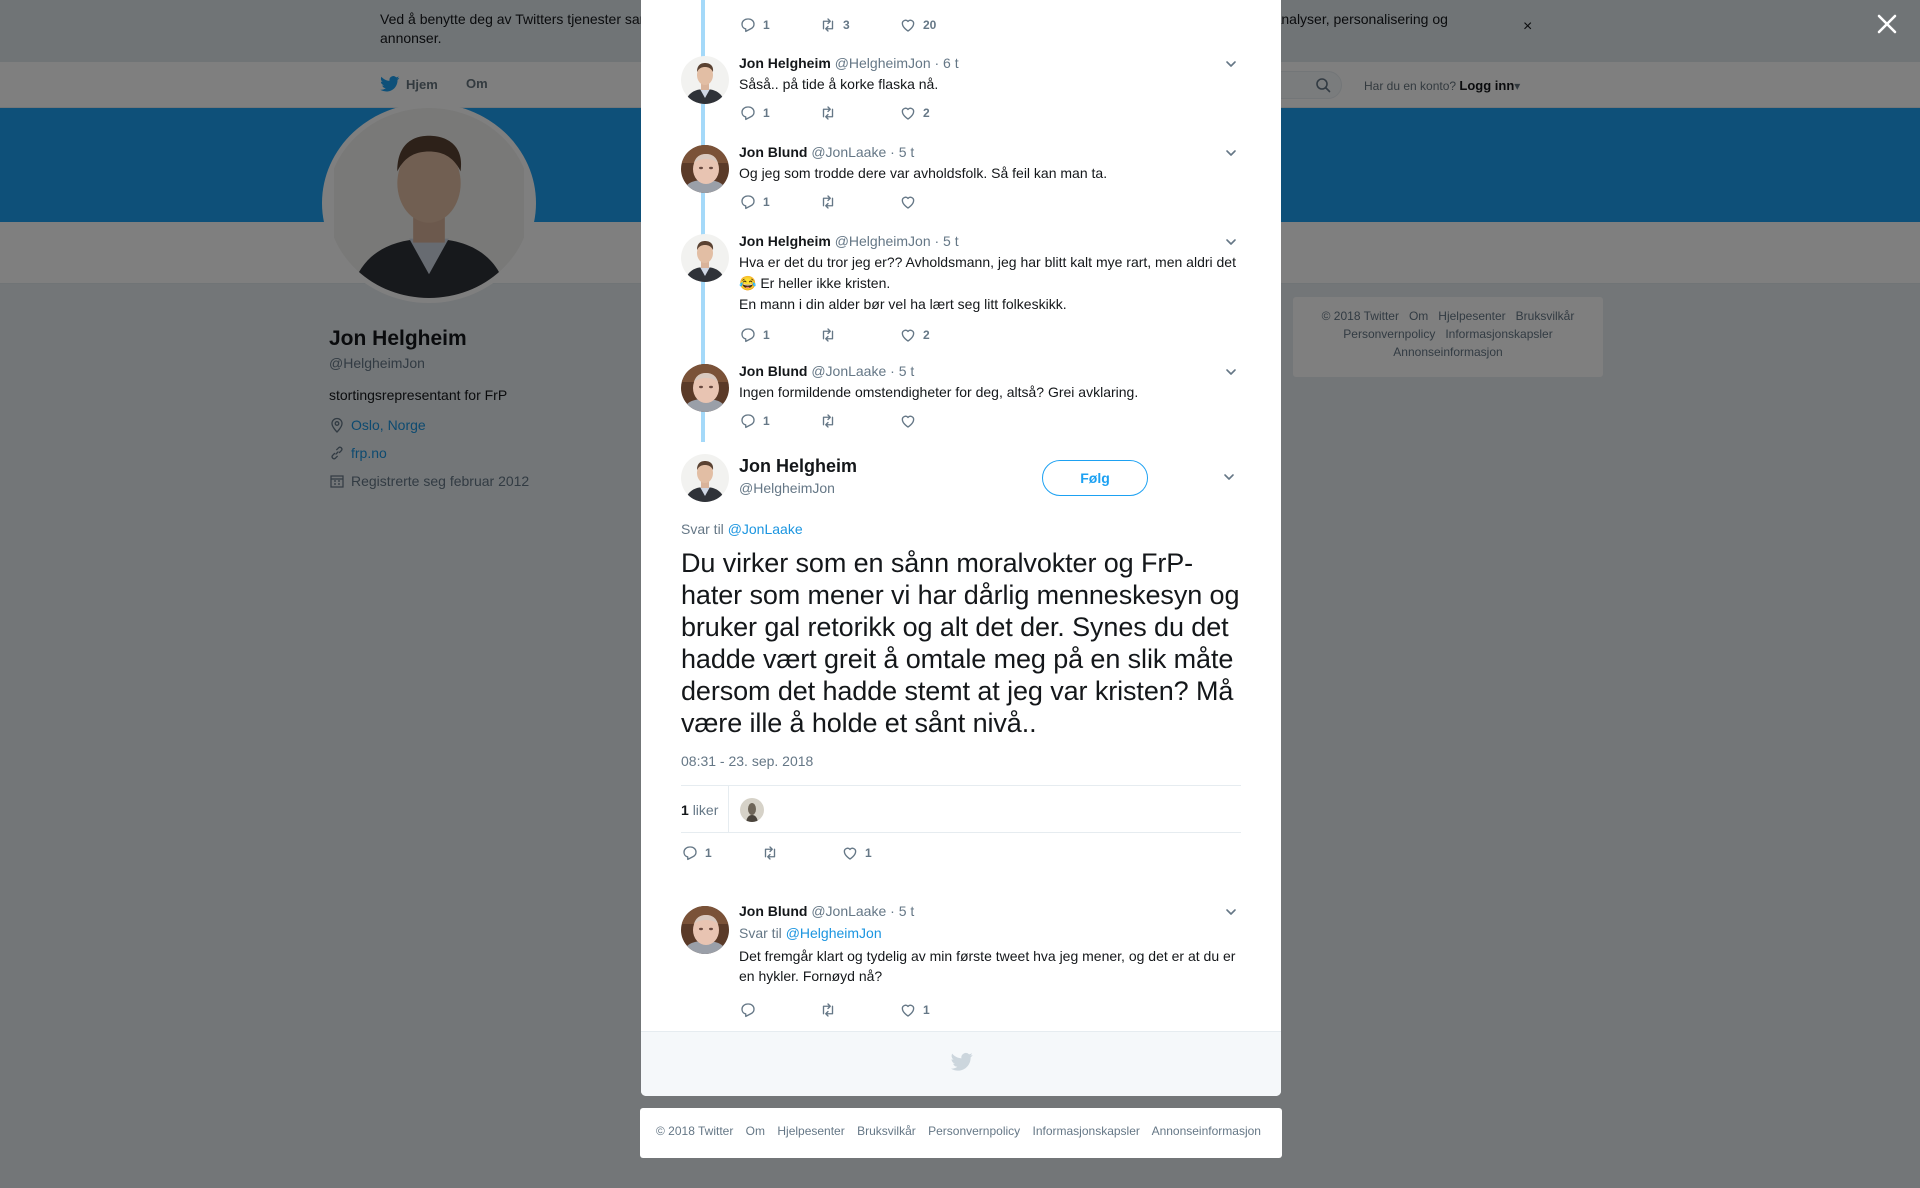  Describe the element at coordinates (859, 25) in the screenshot. I see `retweet-button: 3` at that location.